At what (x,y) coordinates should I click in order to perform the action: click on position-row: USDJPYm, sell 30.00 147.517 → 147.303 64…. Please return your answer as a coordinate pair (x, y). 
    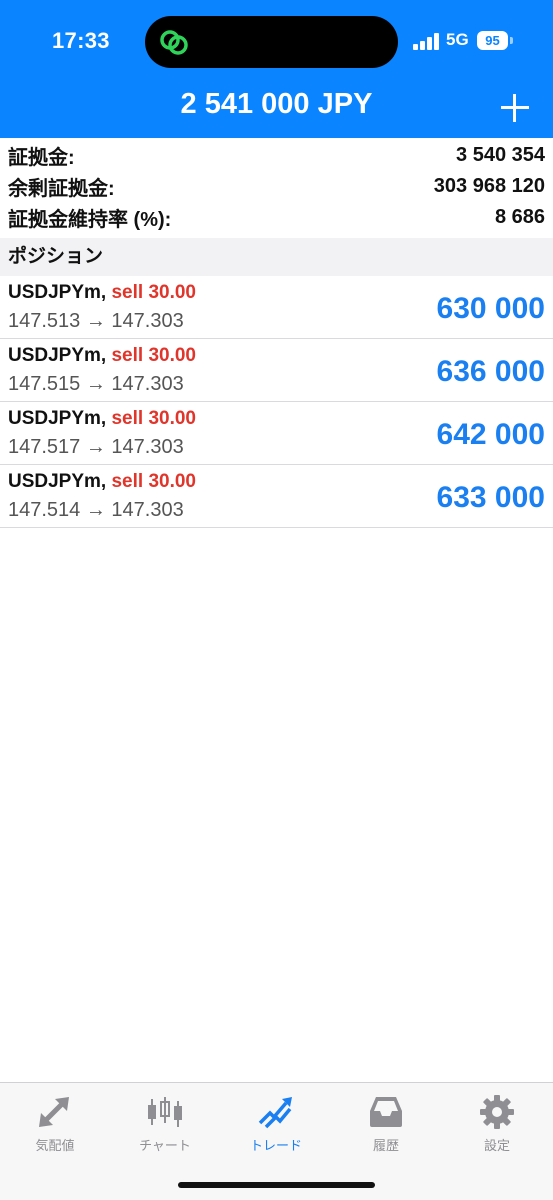
    Looking at the image, I should click on (276, 433).